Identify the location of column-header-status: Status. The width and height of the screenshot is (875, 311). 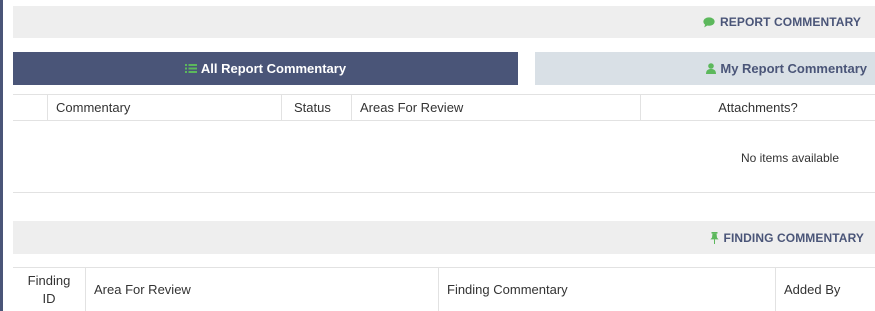
(316, 107).